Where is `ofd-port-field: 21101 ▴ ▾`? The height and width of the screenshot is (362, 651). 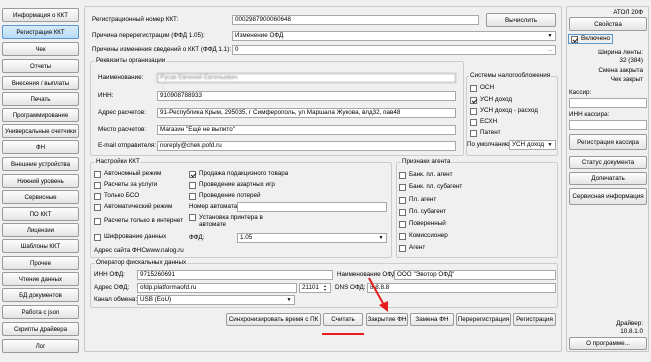 ofd-port-field: 21101 ▴ ▾ is located at coordinates (315, 288).